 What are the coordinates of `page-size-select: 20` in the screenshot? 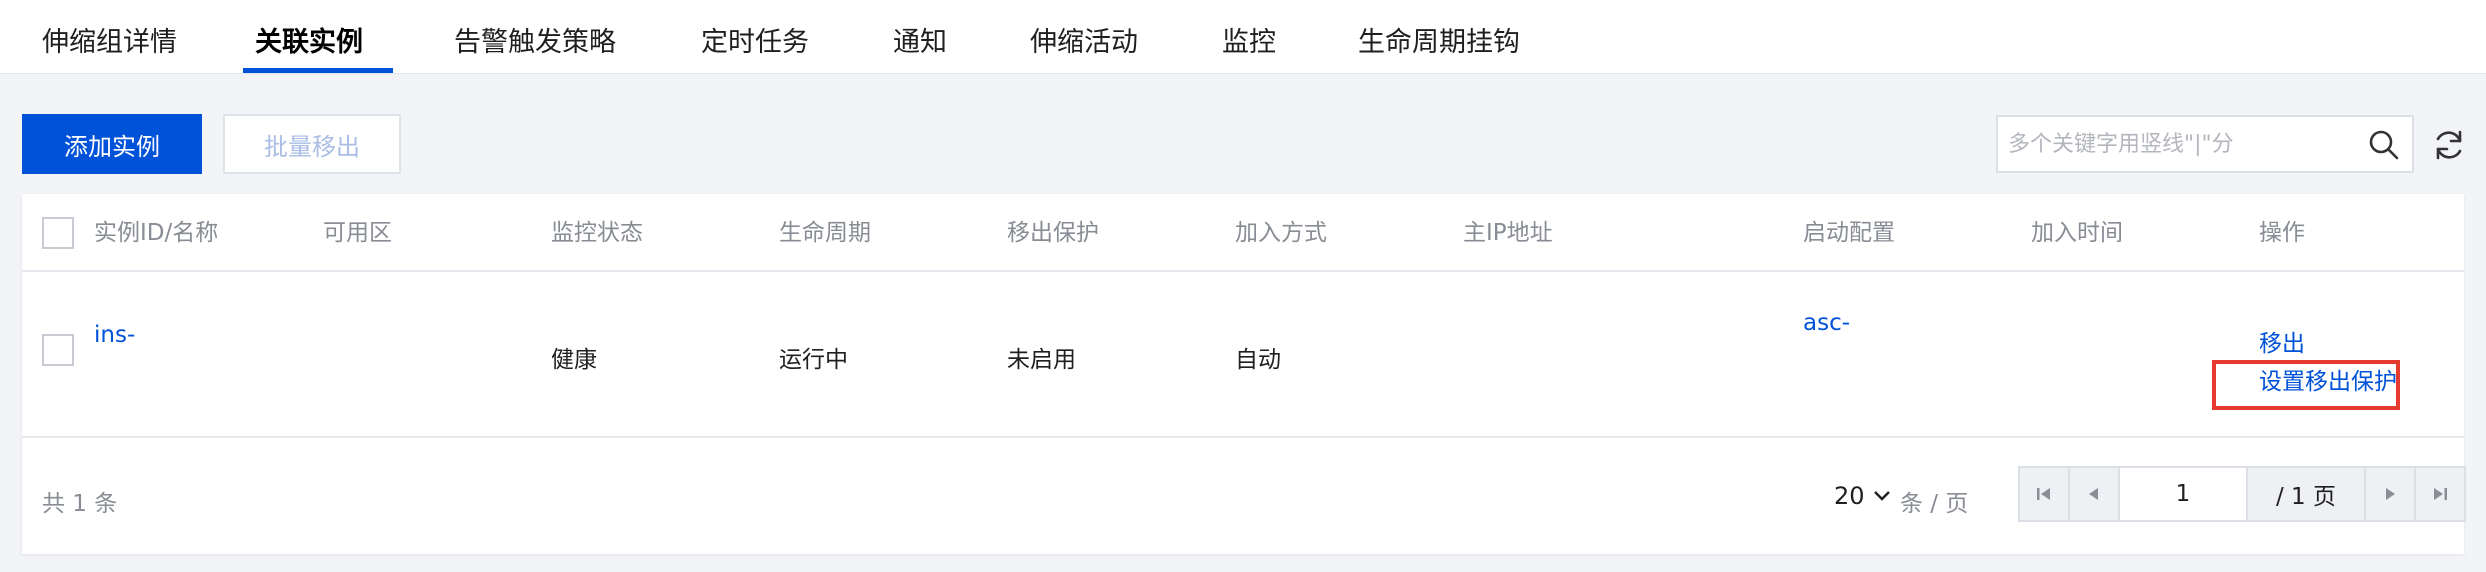 It's located at (1862, 496).